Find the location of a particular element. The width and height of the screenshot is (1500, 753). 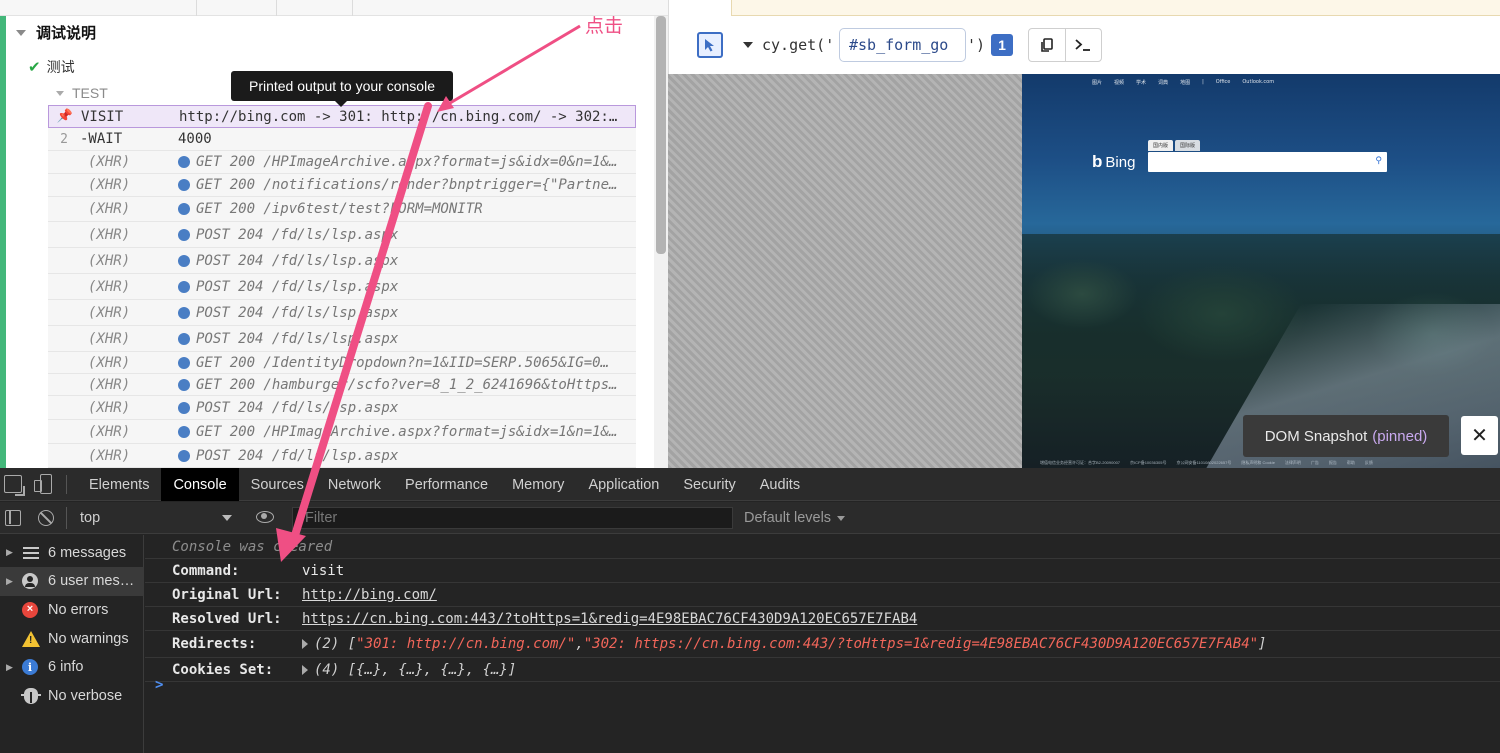

copy-button is located at coordinates (1047, 45).